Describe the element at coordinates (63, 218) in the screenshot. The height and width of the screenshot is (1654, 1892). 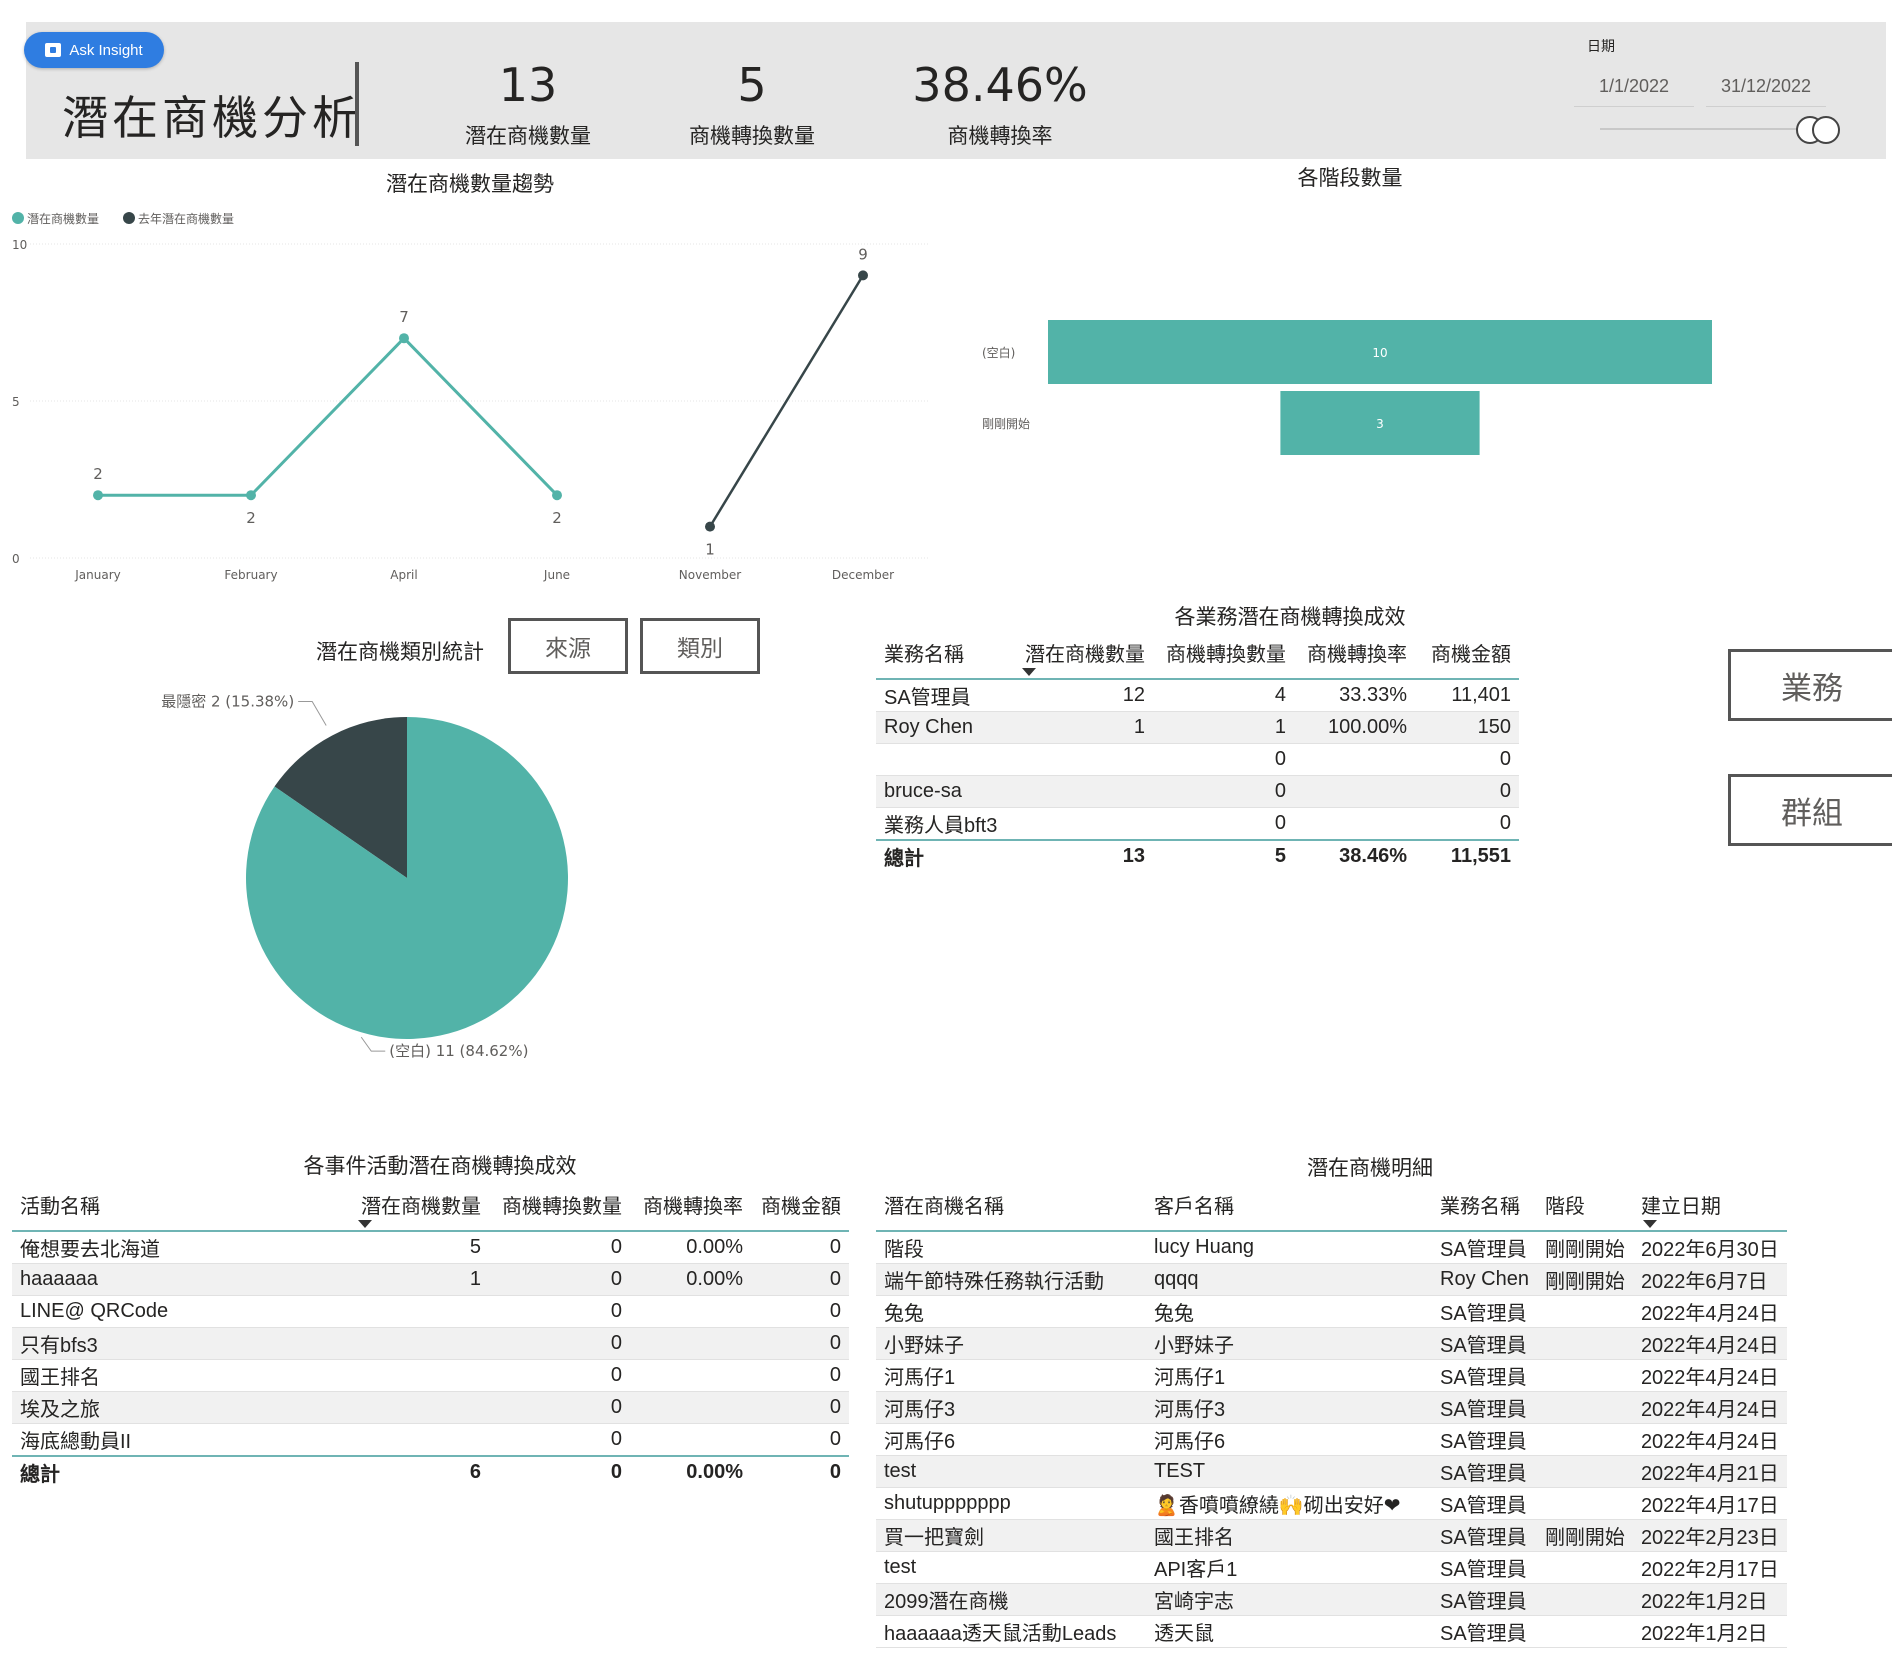
I see `legend-label: 潛在商機數量` at that location.